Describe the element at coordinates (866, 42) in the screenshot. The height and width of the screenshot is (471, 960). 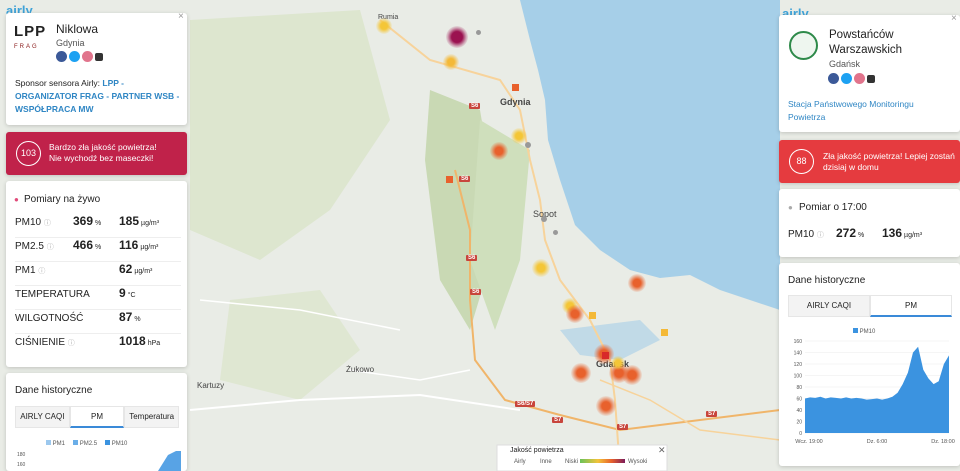
I see `street-name: Powstańców Warszawskich` at that location.